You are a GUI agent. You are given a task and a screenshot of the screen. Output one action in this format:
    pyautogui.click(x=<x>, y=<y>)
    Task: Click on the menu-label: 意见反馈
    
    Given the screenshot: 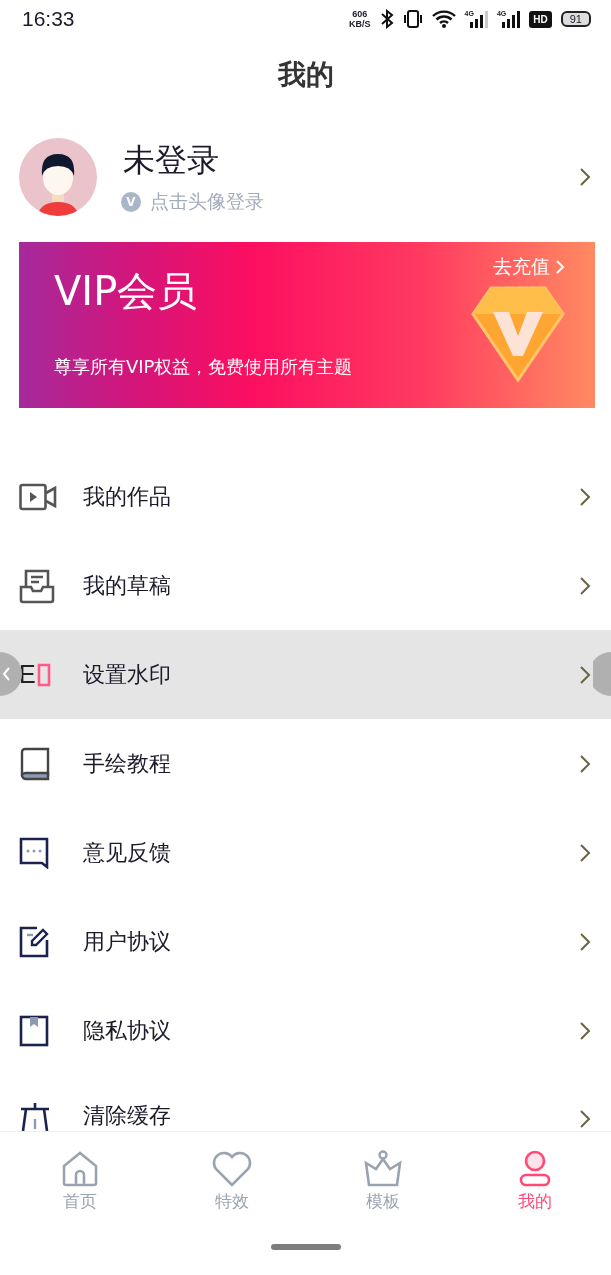 What is the action you would take?
    pyautogui.click(x=127, y=852)
    